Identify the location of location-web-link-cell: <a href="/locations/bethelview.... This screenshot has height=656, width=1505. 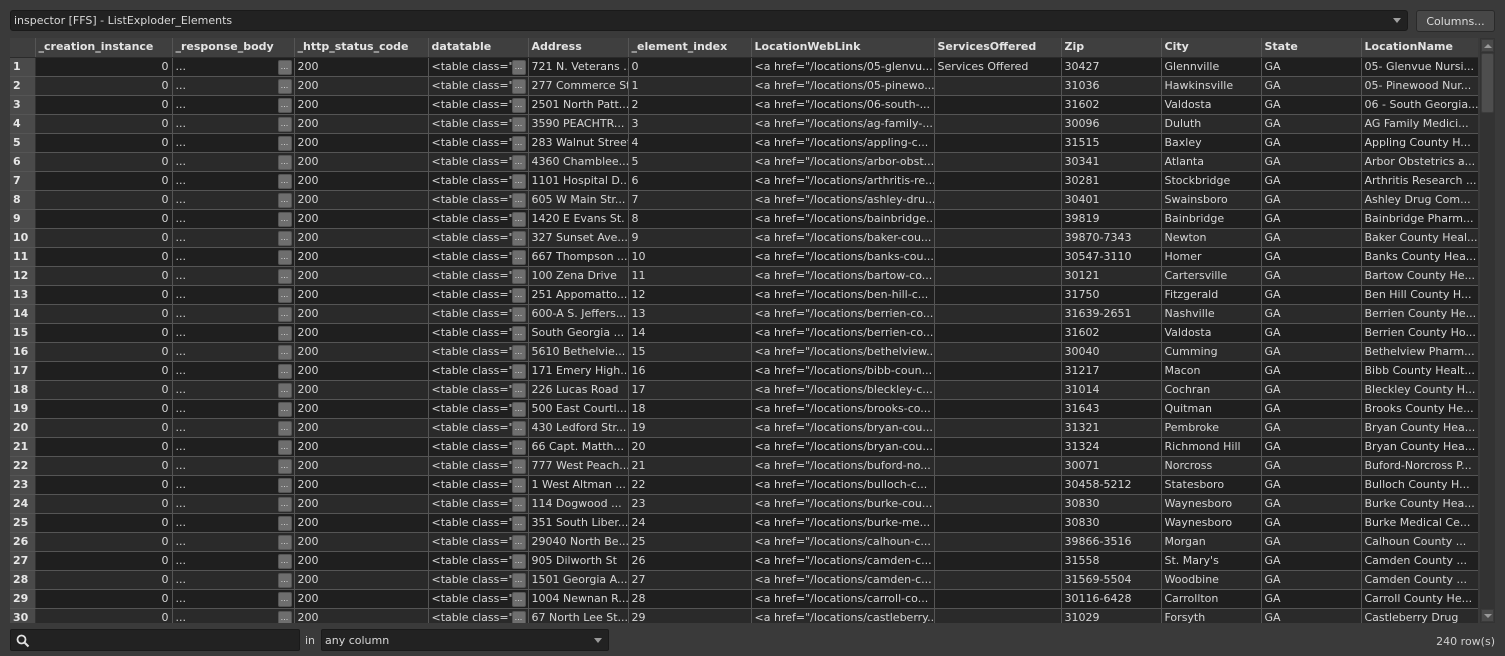
(843, 352).